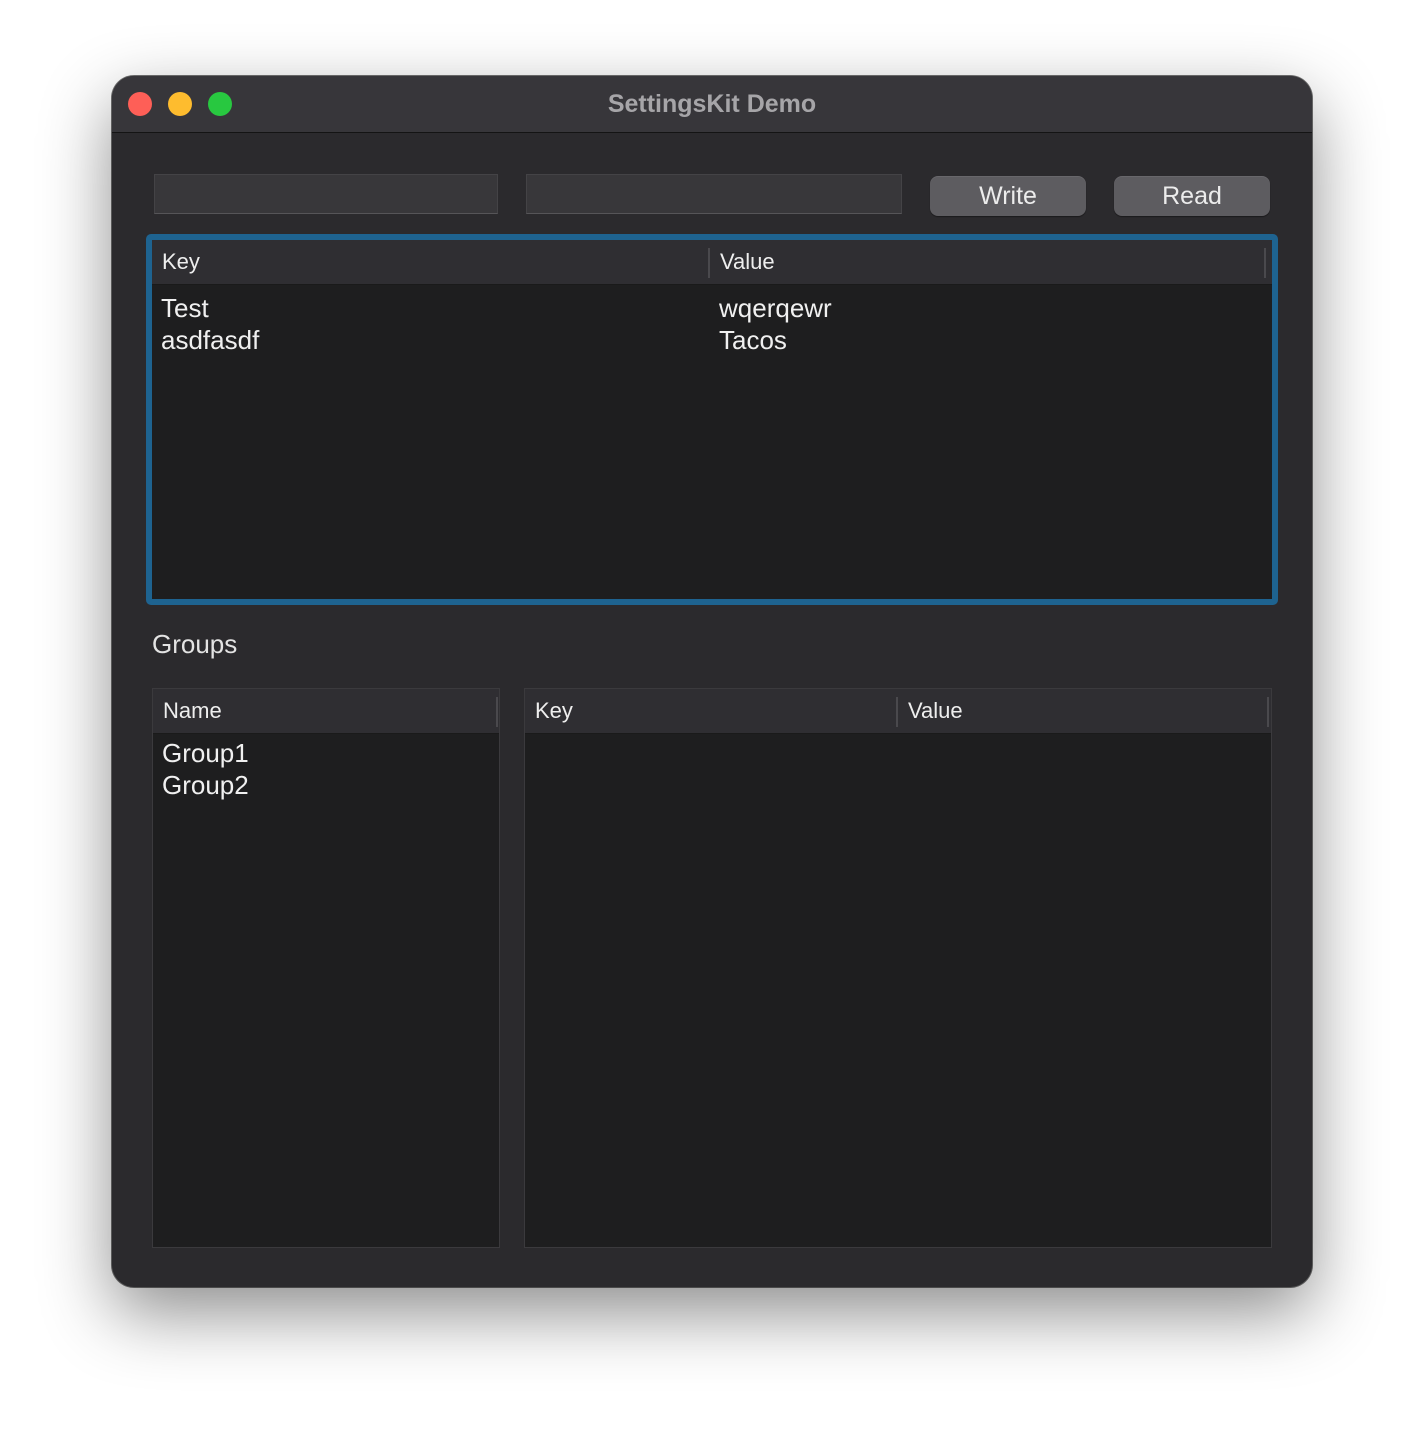 The height and width of the screenshot is (1436, 1424). I want to click on write-button: Write, so click(1008, 196).